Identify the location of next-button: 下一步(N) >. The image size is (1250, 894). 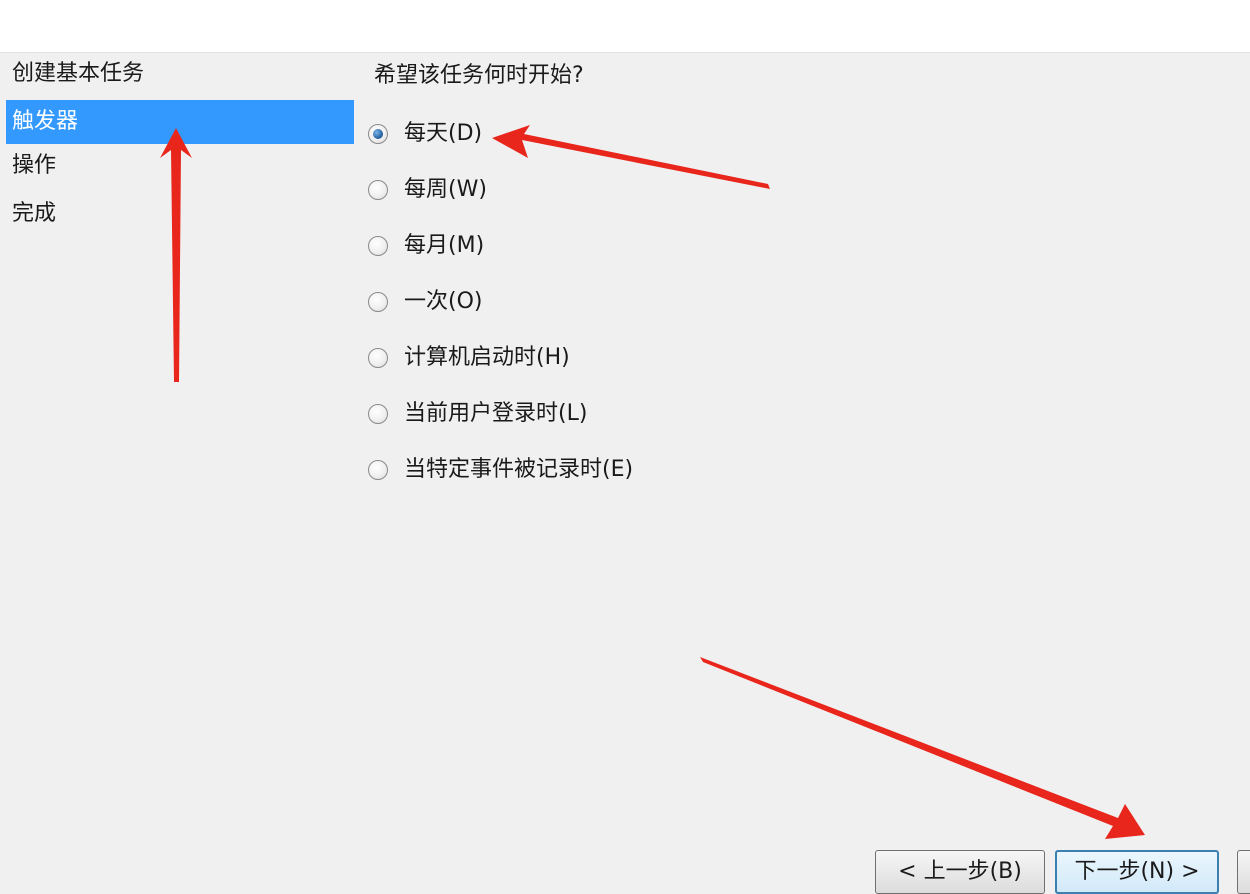
(1137, 872).